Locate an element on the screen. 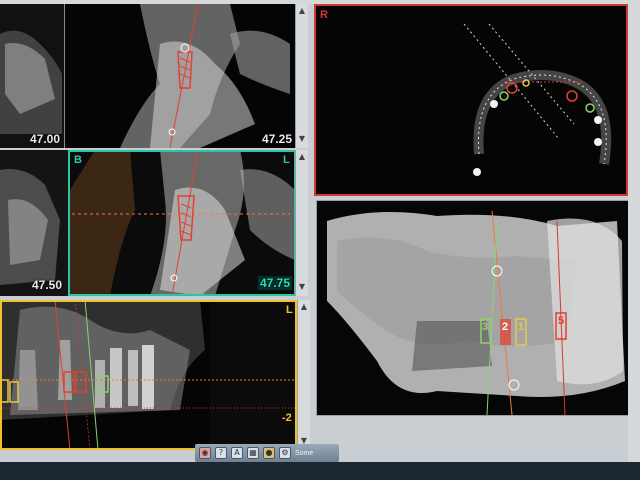 The width and height of the screenshot is (640, 480). orientation-label-b: B is located at coordinates (78, 160).